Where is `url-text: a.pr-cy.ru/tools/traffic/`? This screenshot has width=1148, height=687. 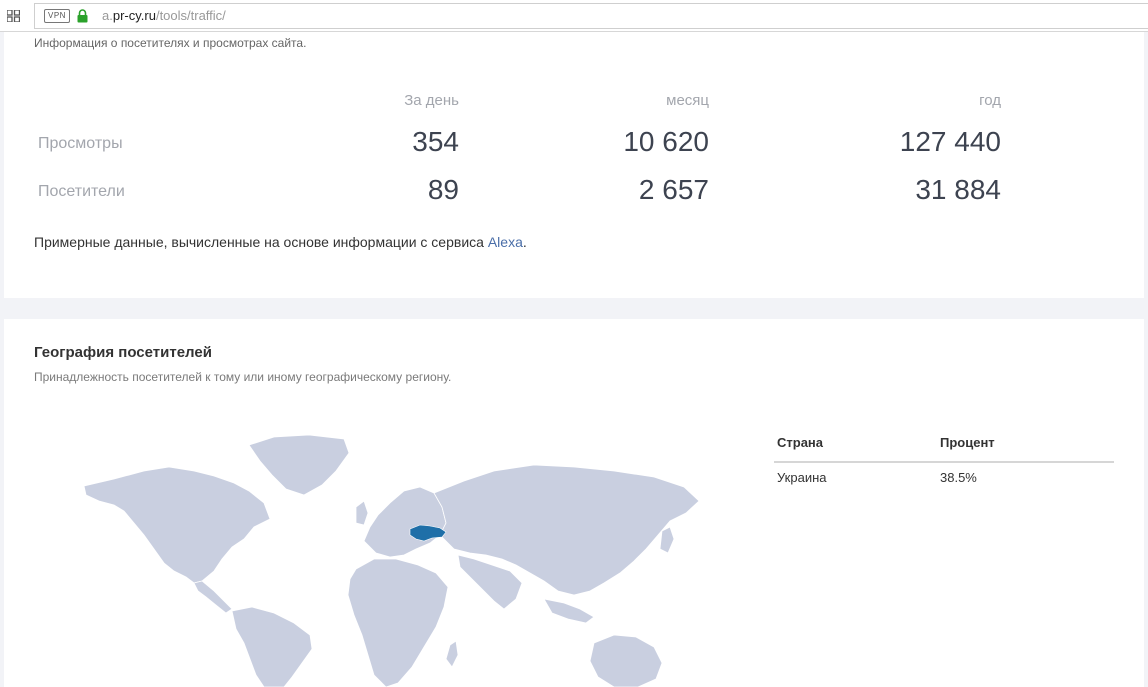
url-text: a.pr-cy.ru/tools/traffic/ is located at coordinates (164, 16).